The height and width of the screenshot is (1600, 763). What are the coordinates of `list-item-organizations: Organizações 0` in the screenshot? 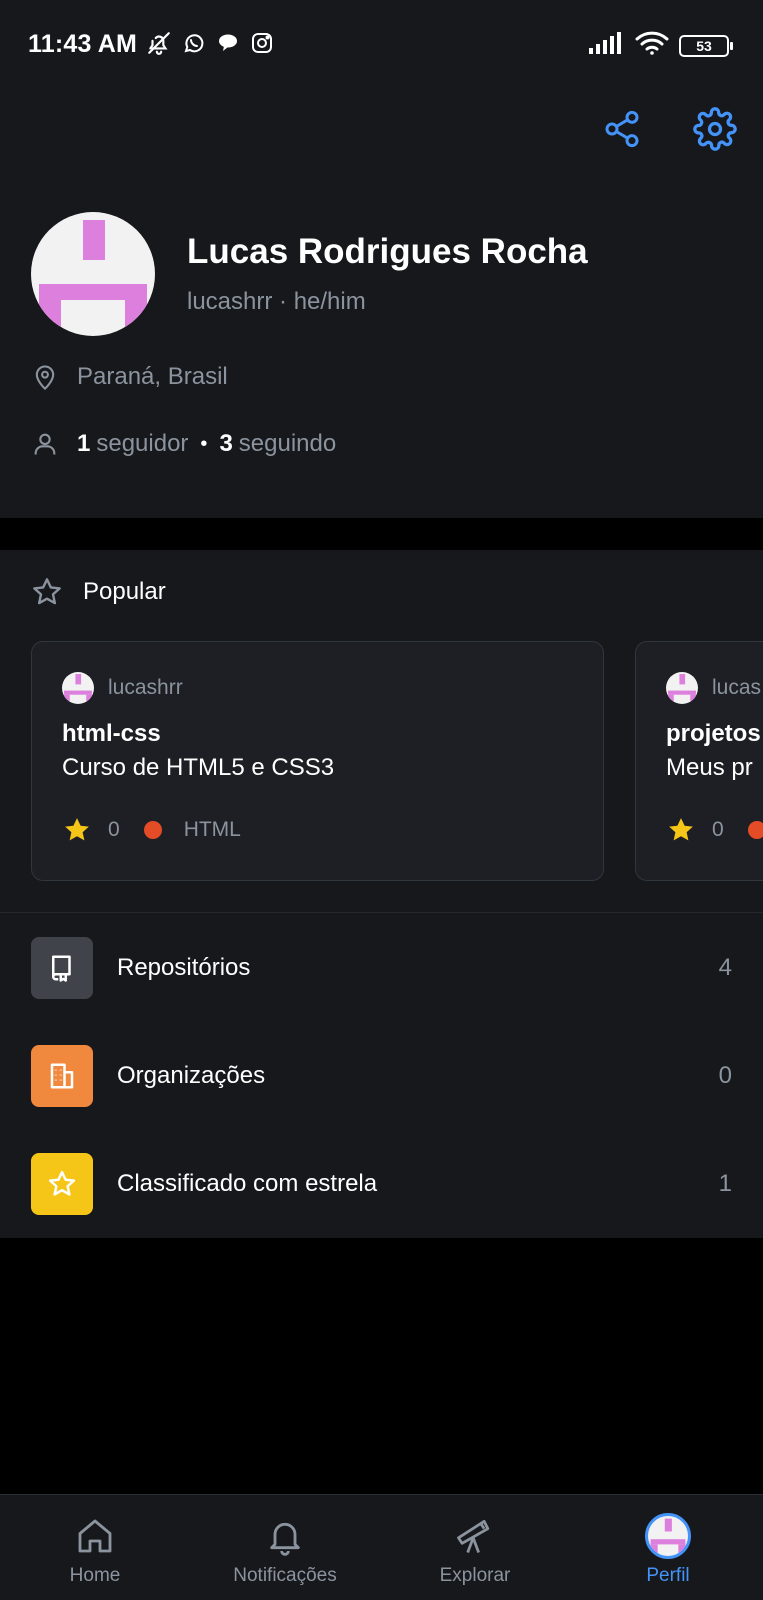 It's located at (381, 1076).